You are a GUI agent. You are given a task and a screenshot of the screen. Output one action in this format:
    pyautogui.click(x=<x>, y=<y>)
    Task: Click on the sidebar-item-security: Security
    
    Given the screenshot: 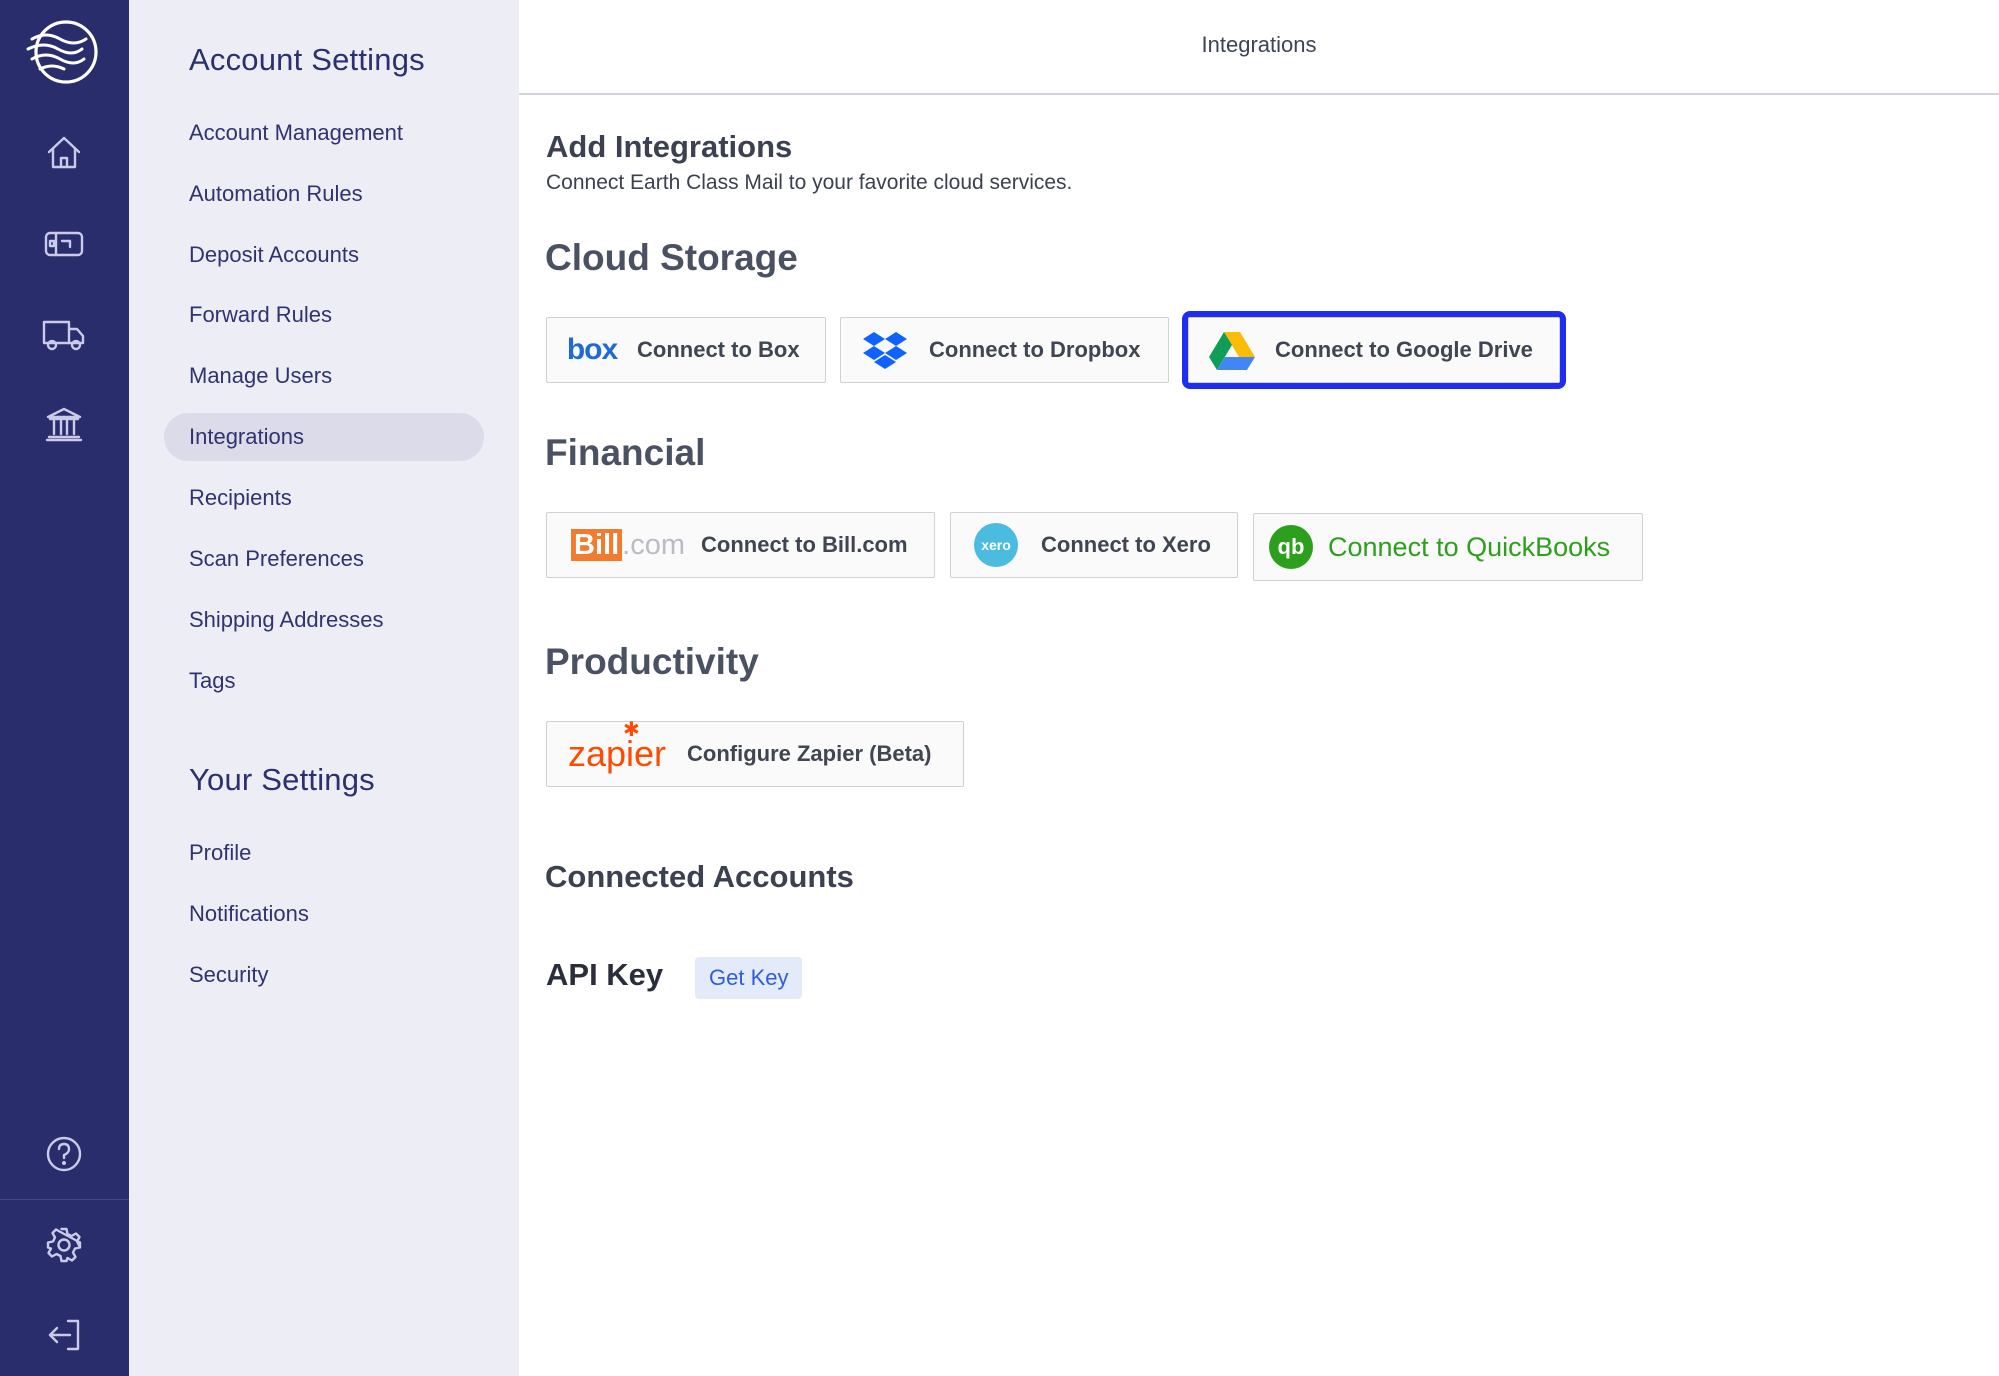 What is the action you would take?
    pyautogui.click(x=324, y=975)
    